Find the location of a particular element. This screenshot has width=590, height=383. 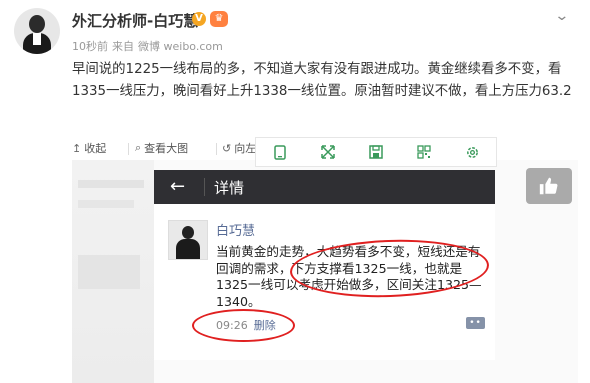

qr-icon is located at coordinates (424, 152).